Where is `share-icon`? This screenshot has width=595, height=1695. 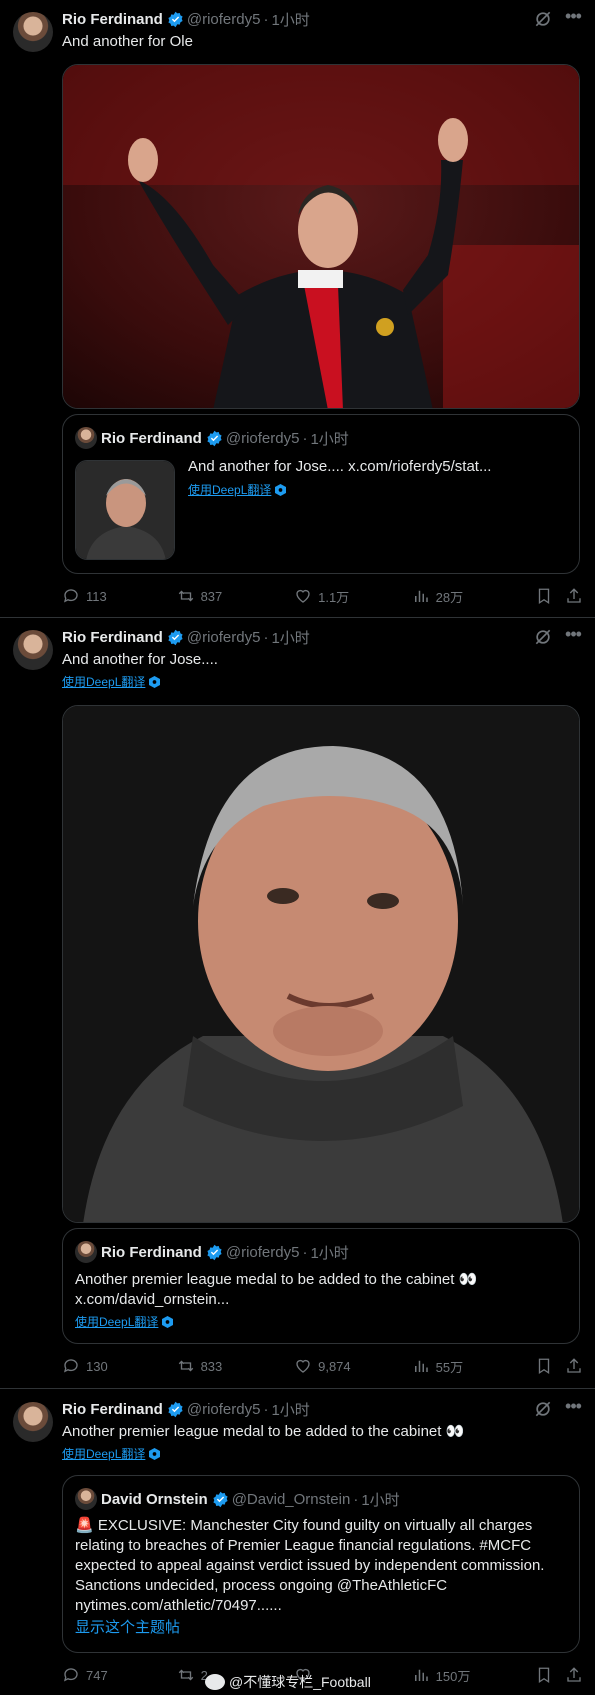
share-icon is located at coordinates (574, 1674).